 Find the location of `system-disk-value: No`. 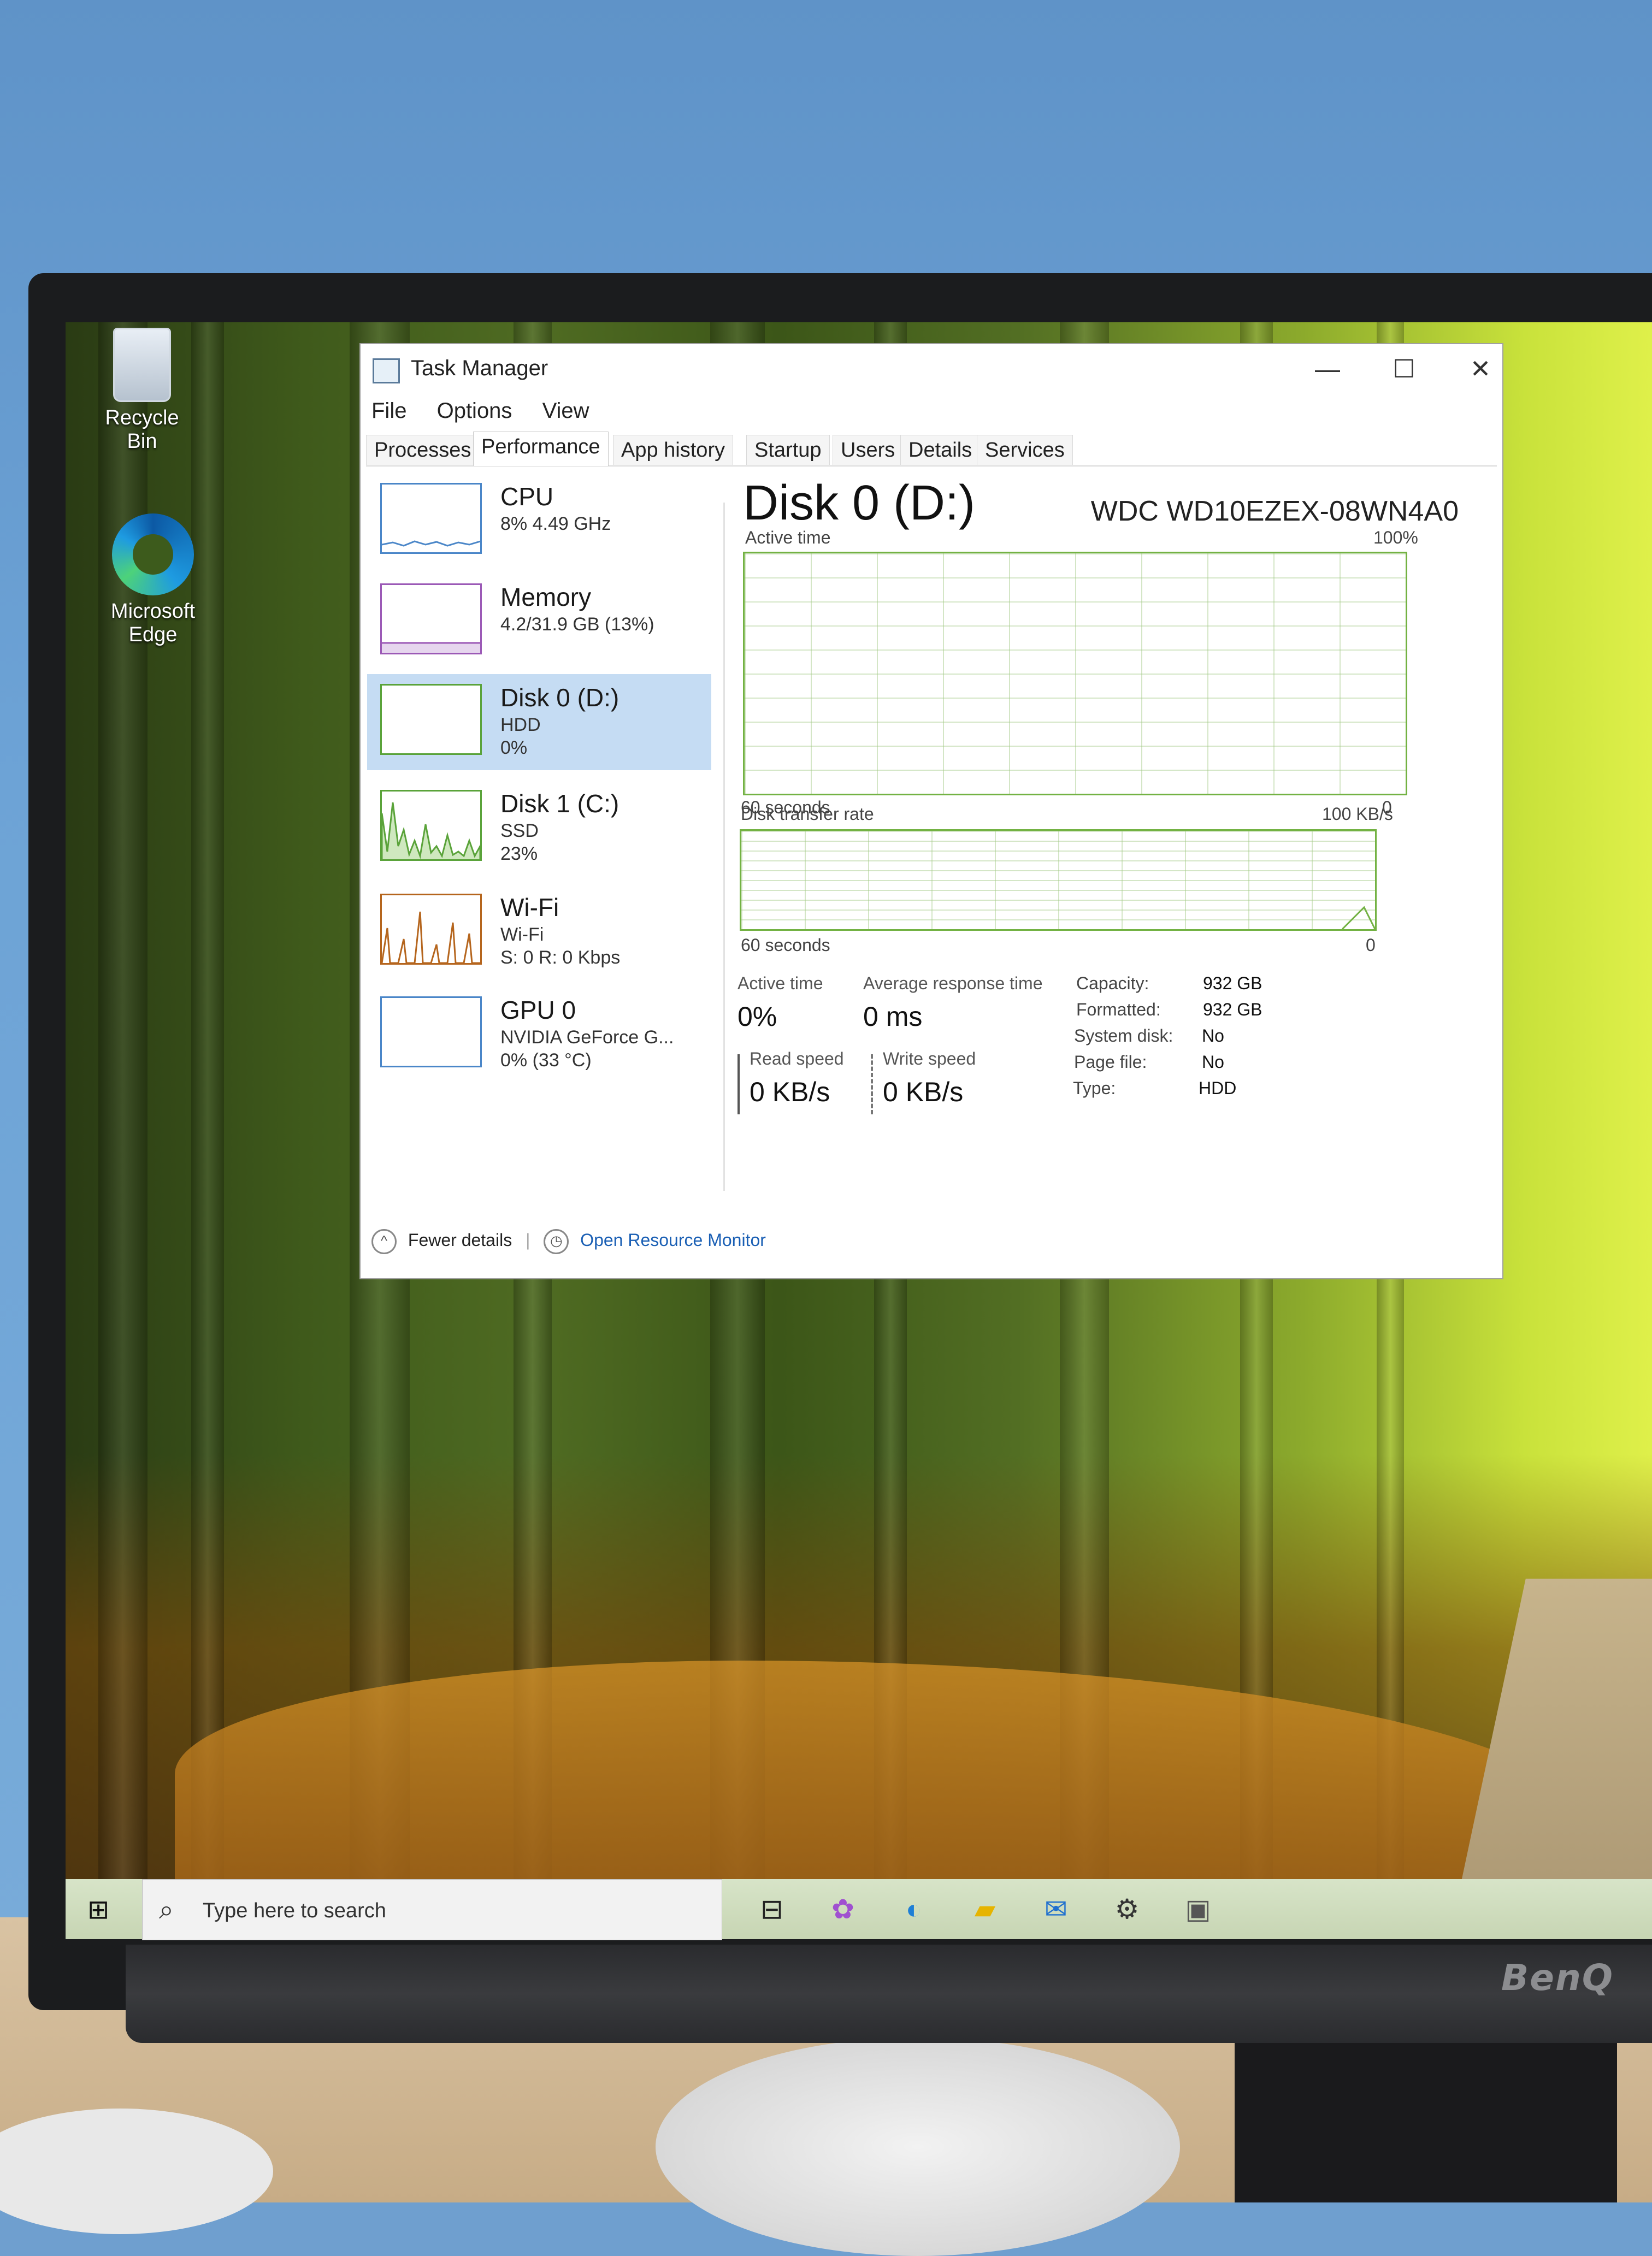

system-disk-value: No is located at coordinates (1213, 1036).